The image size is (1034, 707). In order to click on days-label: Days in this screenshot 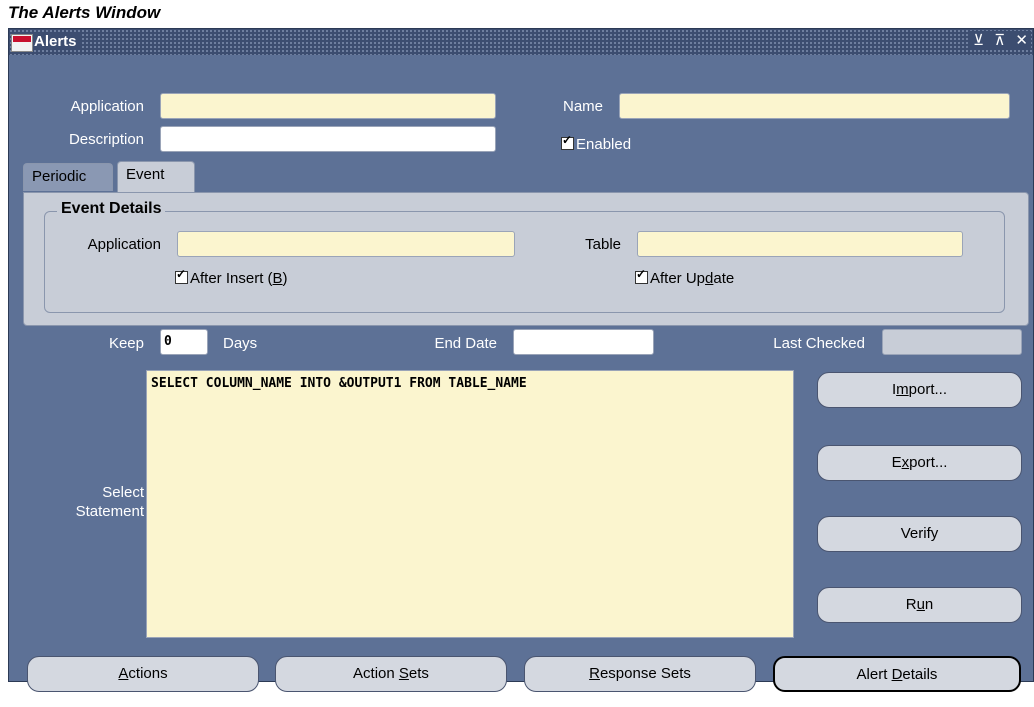, I will do `click(240, 343)`.